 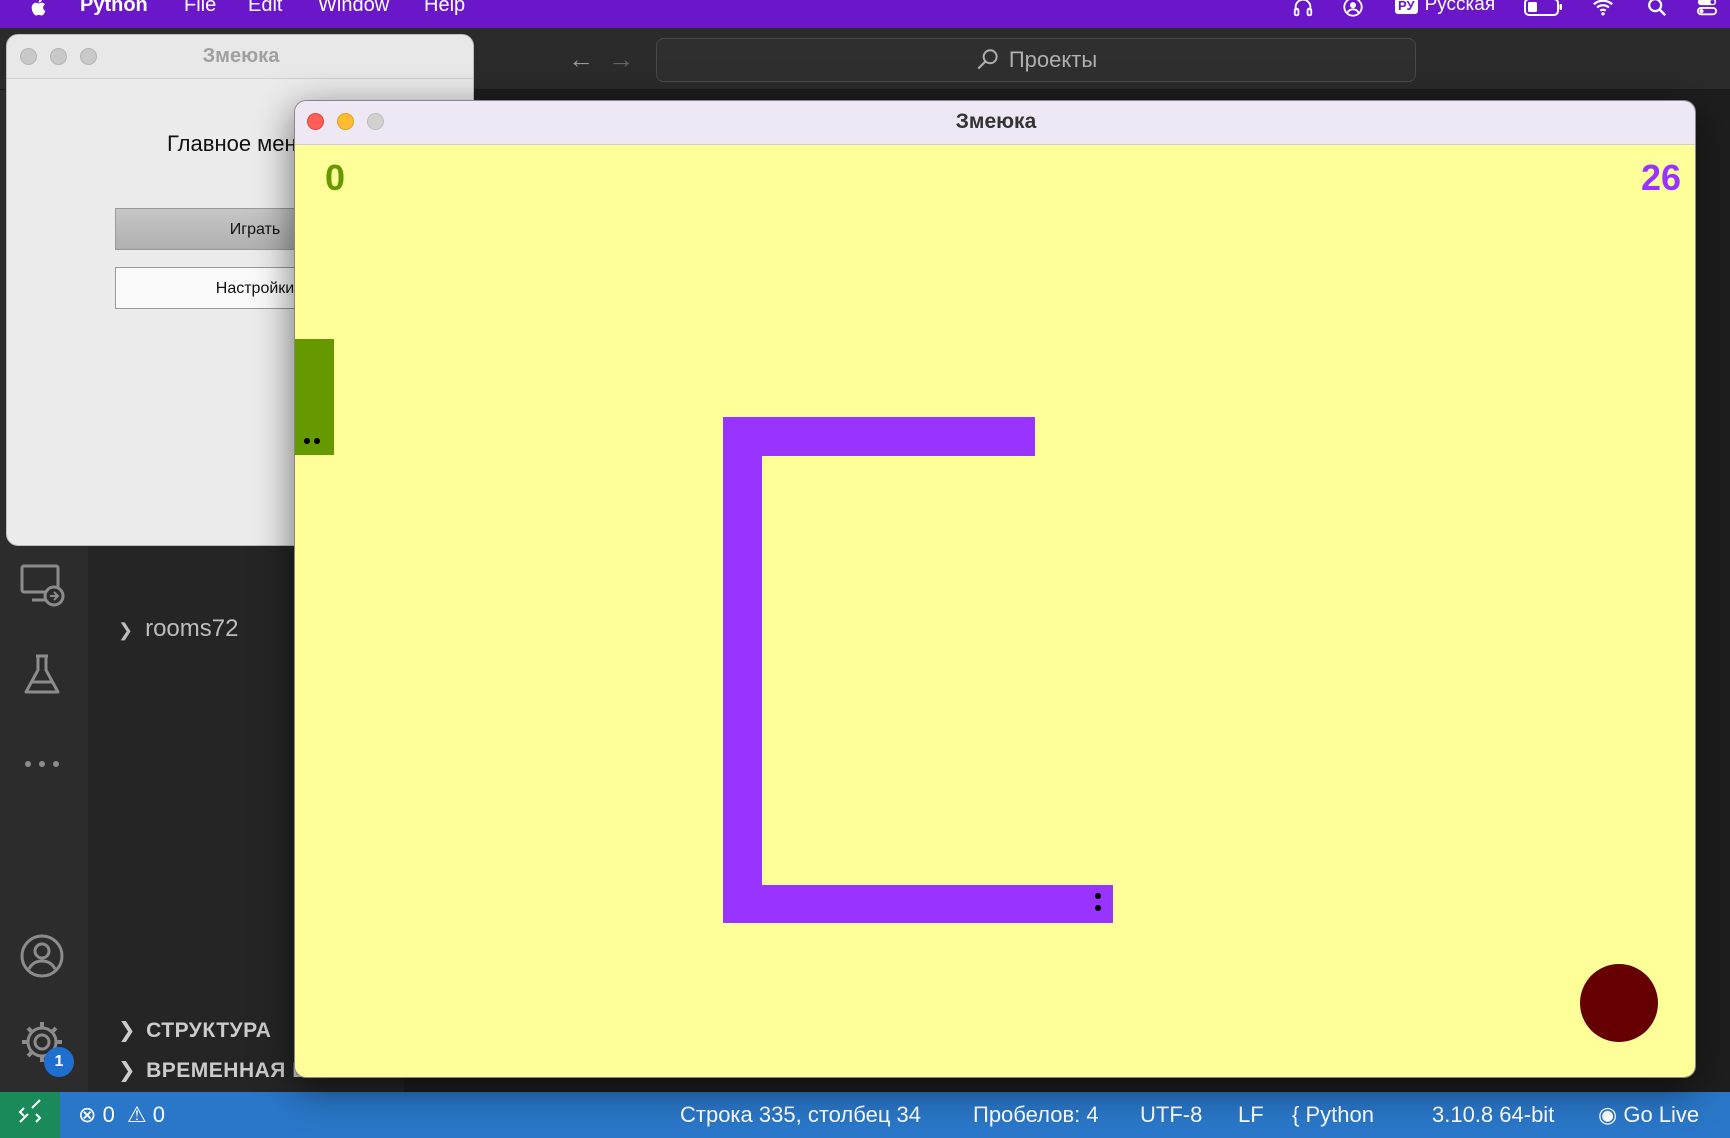 I want to click on warning-icon: ⚠, so click(x=136, y=1114).